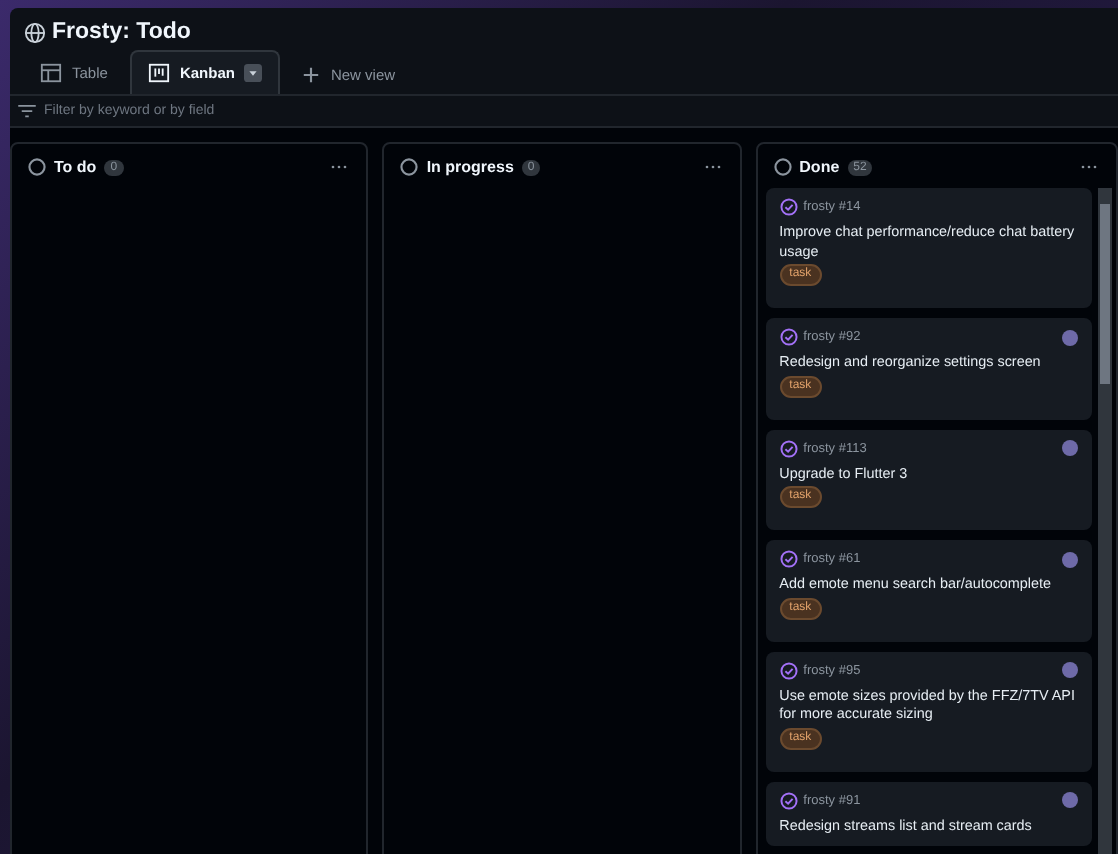 Image resolution: width=1118 pixels, height=854 pixels. I want to click on board-icon, so click(158, 73).